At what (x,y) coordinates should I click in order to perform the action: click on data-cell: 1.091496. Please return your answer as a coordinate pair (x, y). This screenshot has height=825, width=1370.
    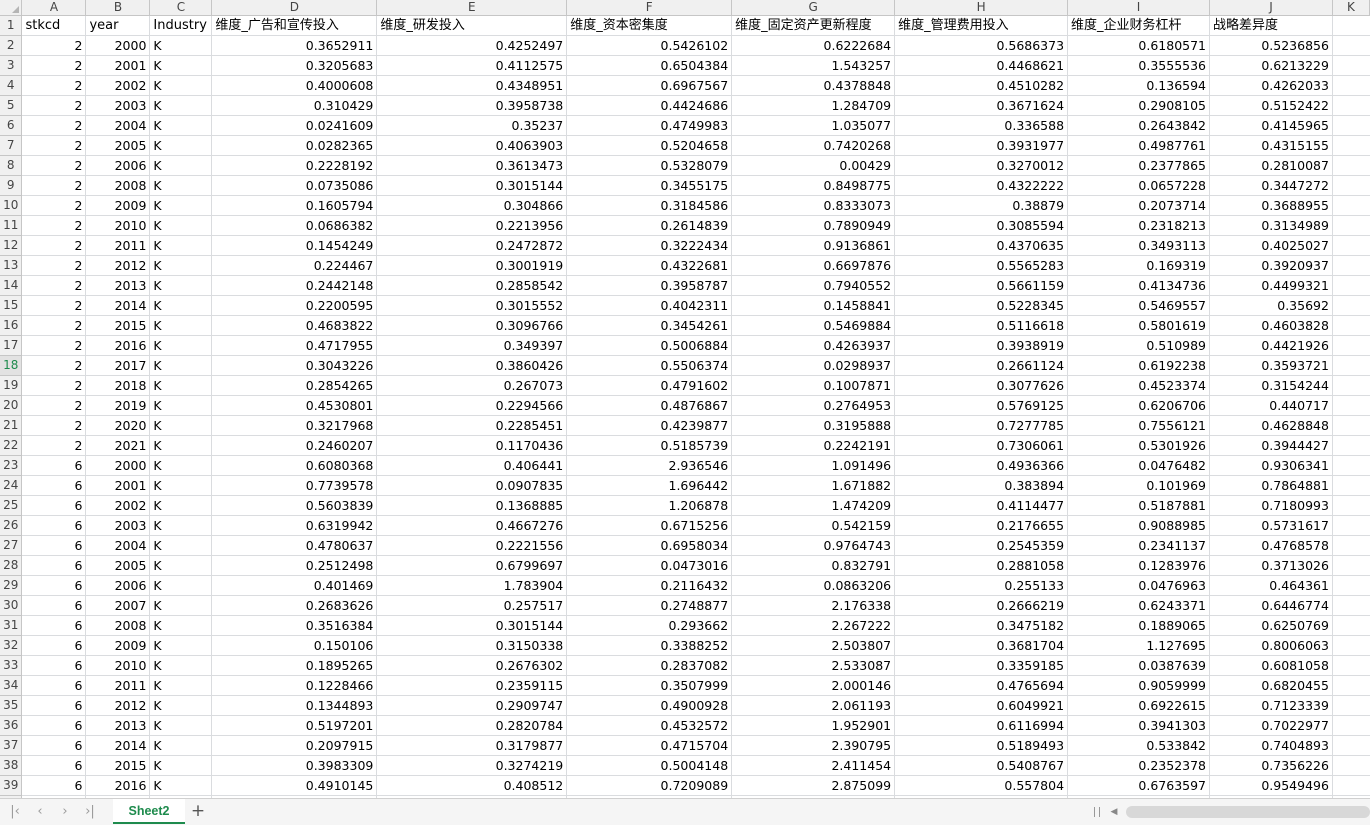
    Looking at the image, I should click on (813, 465).